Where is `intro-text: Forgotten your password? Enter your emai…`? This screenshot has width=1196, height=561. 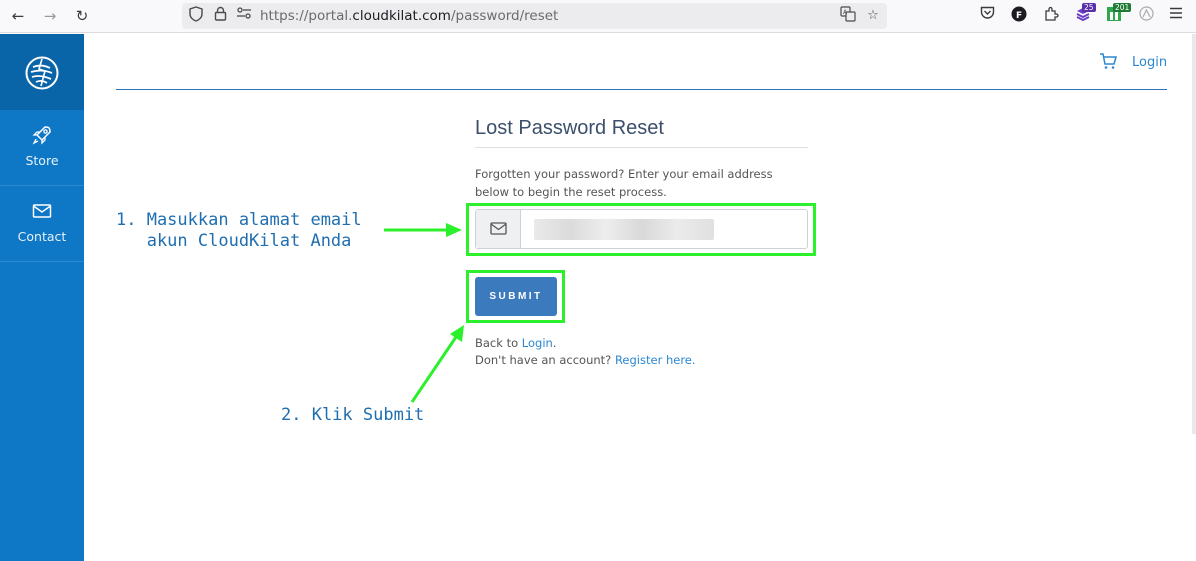
intro-text: Forgotten your password? Enter your emai… is located at coordinates (624, 183).